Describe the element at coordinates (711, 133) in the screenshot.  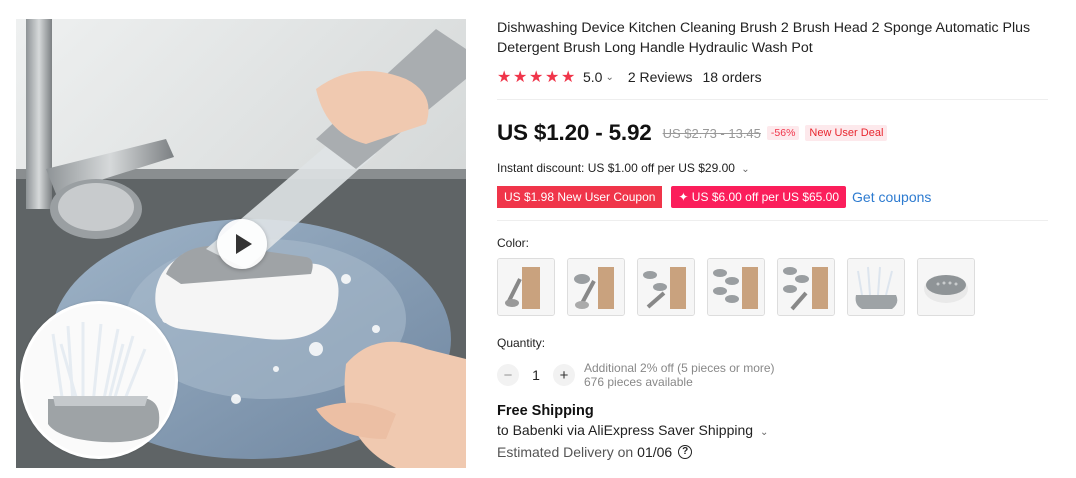
I see `original-price: US $2.73 - 13.45` at that location.